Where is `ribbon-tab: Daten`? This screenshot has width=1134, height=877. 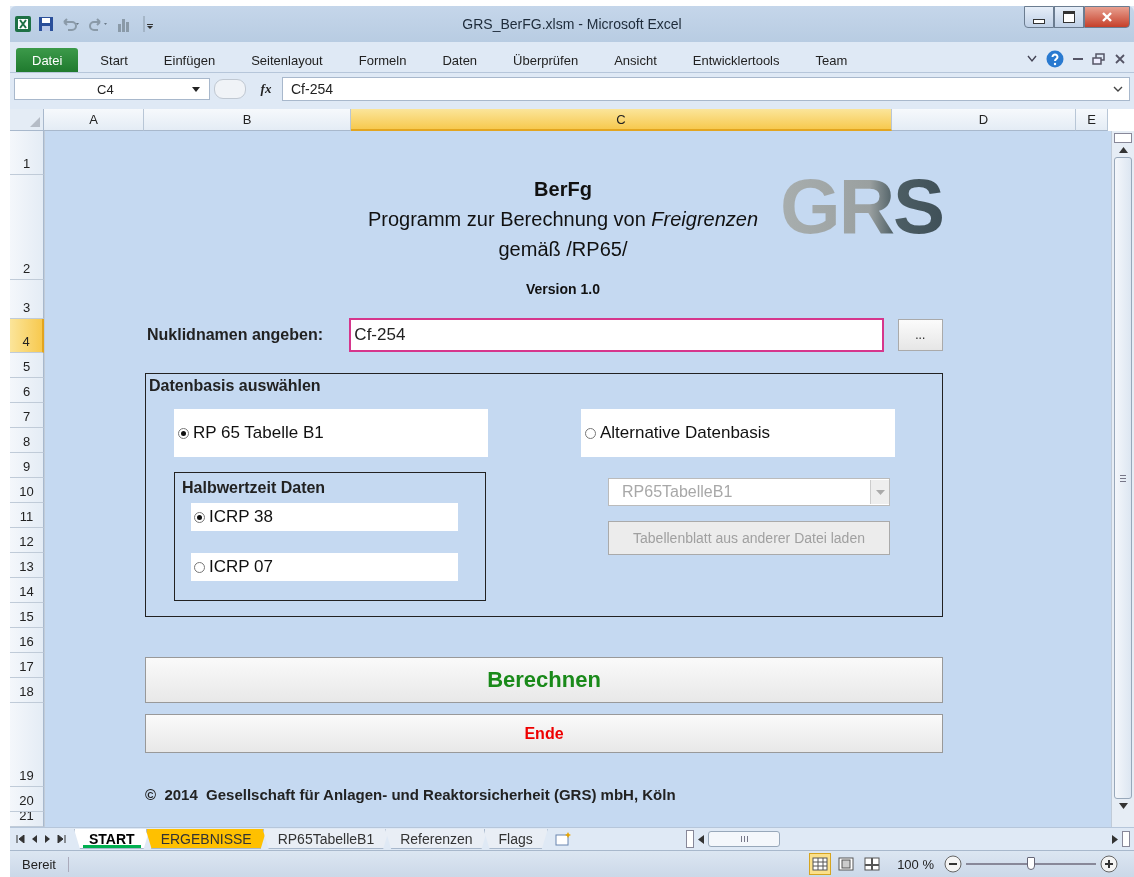 ribbon-tab: Daten is located at coordinates (460, 60).